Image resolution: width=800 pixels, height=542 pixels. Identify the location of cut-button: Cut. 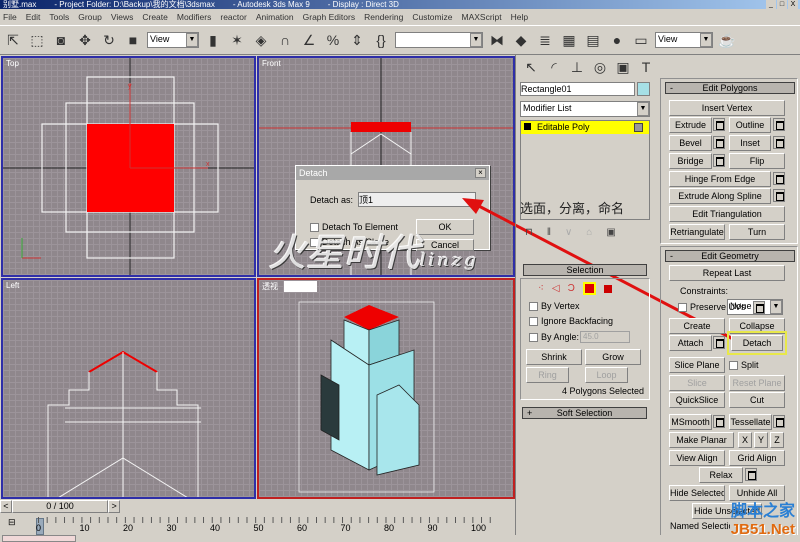
(757, 400).